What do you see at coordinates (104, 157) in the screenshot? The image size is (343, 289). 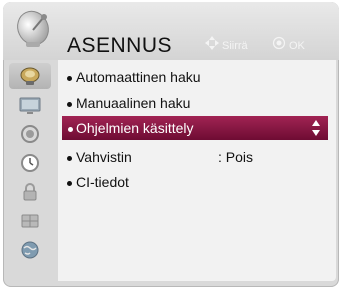 I see `menu-item-label: Vahvistin` at bounding box center [104, 157].